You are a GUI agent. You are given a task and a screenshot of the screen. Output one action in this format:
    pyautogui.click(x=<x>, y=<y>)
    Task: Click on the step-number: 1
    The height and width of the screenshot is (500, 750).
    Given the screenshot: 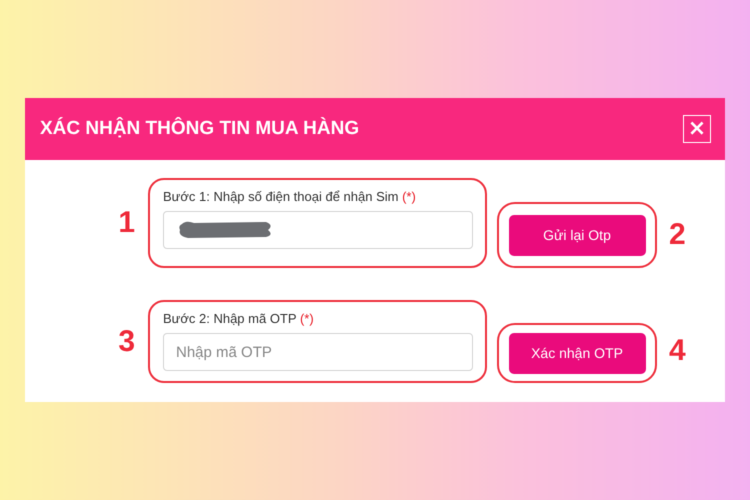 What is the action you would take?
    pyautogui.click(x=126, y=223)
    